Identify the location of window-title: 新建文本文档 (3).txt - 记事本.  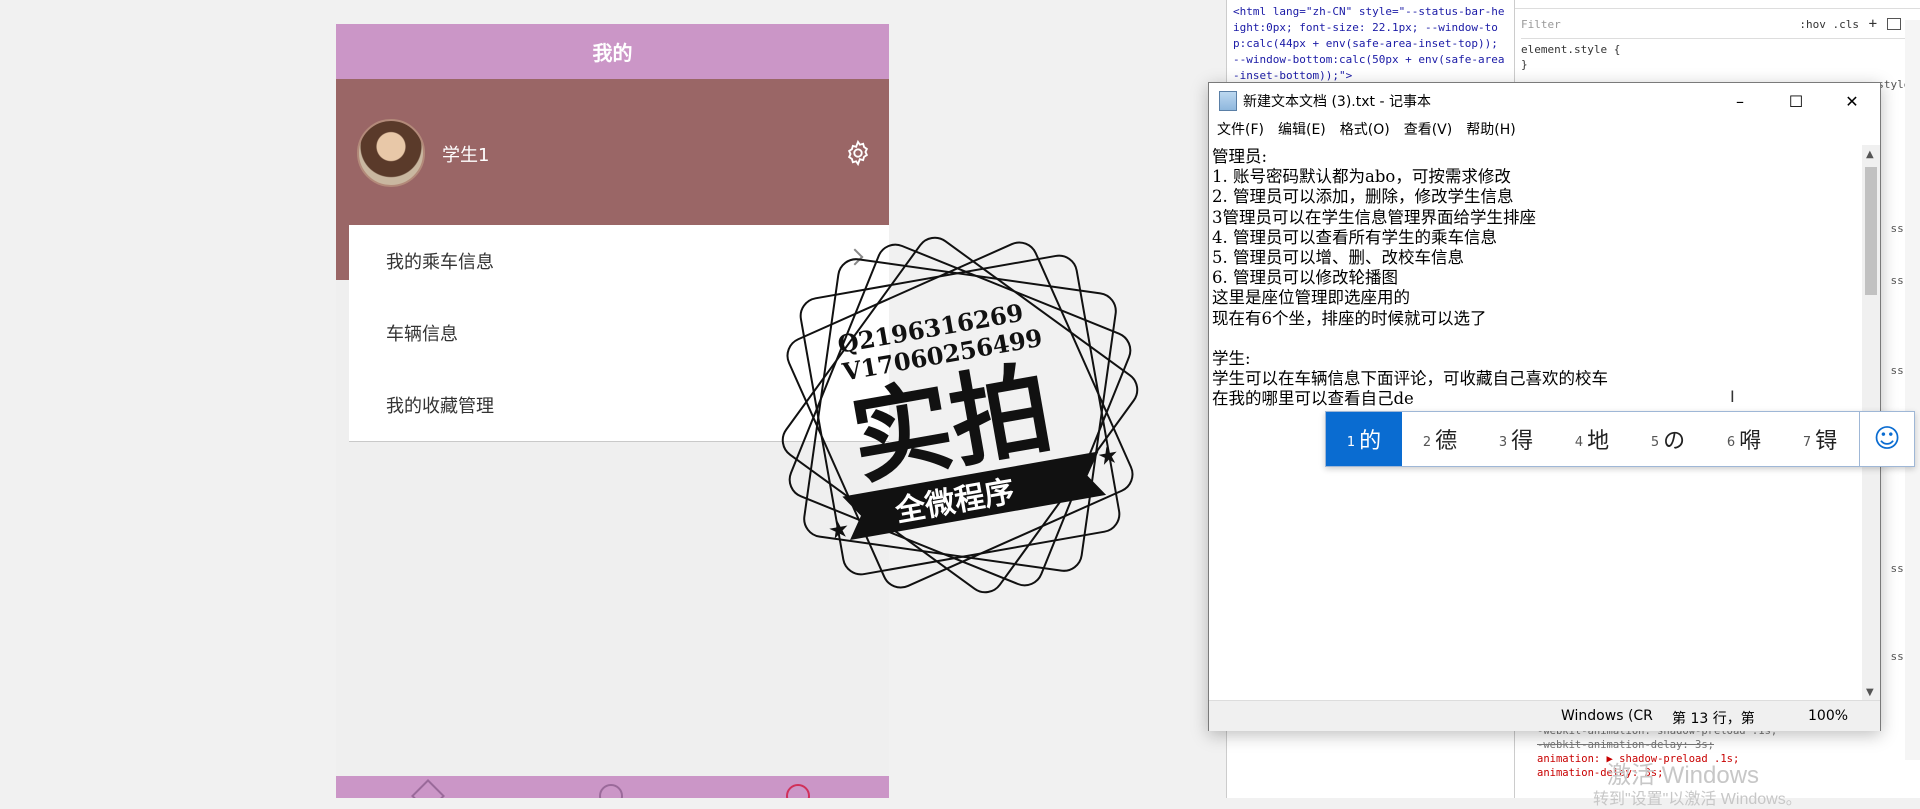
(1337, 102).